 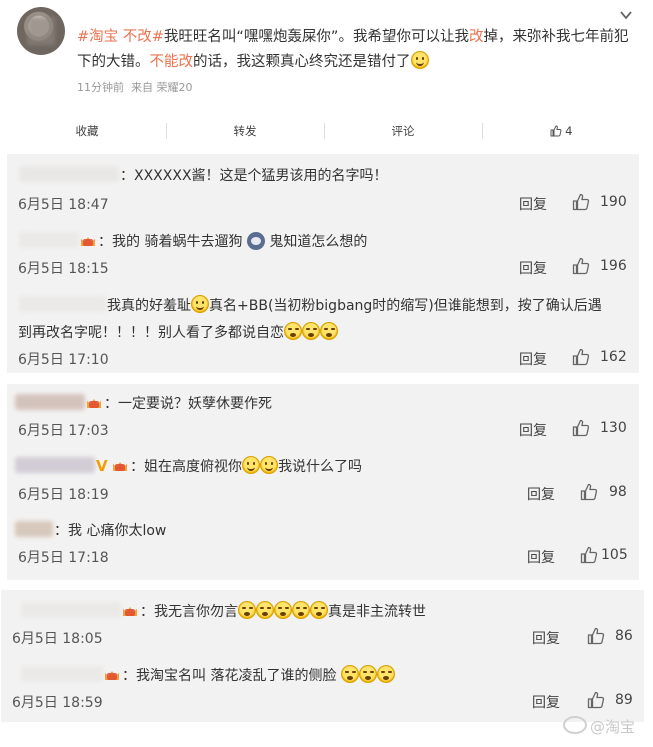 I want to click on highlight-word: 改, so click(x=476, y=37).